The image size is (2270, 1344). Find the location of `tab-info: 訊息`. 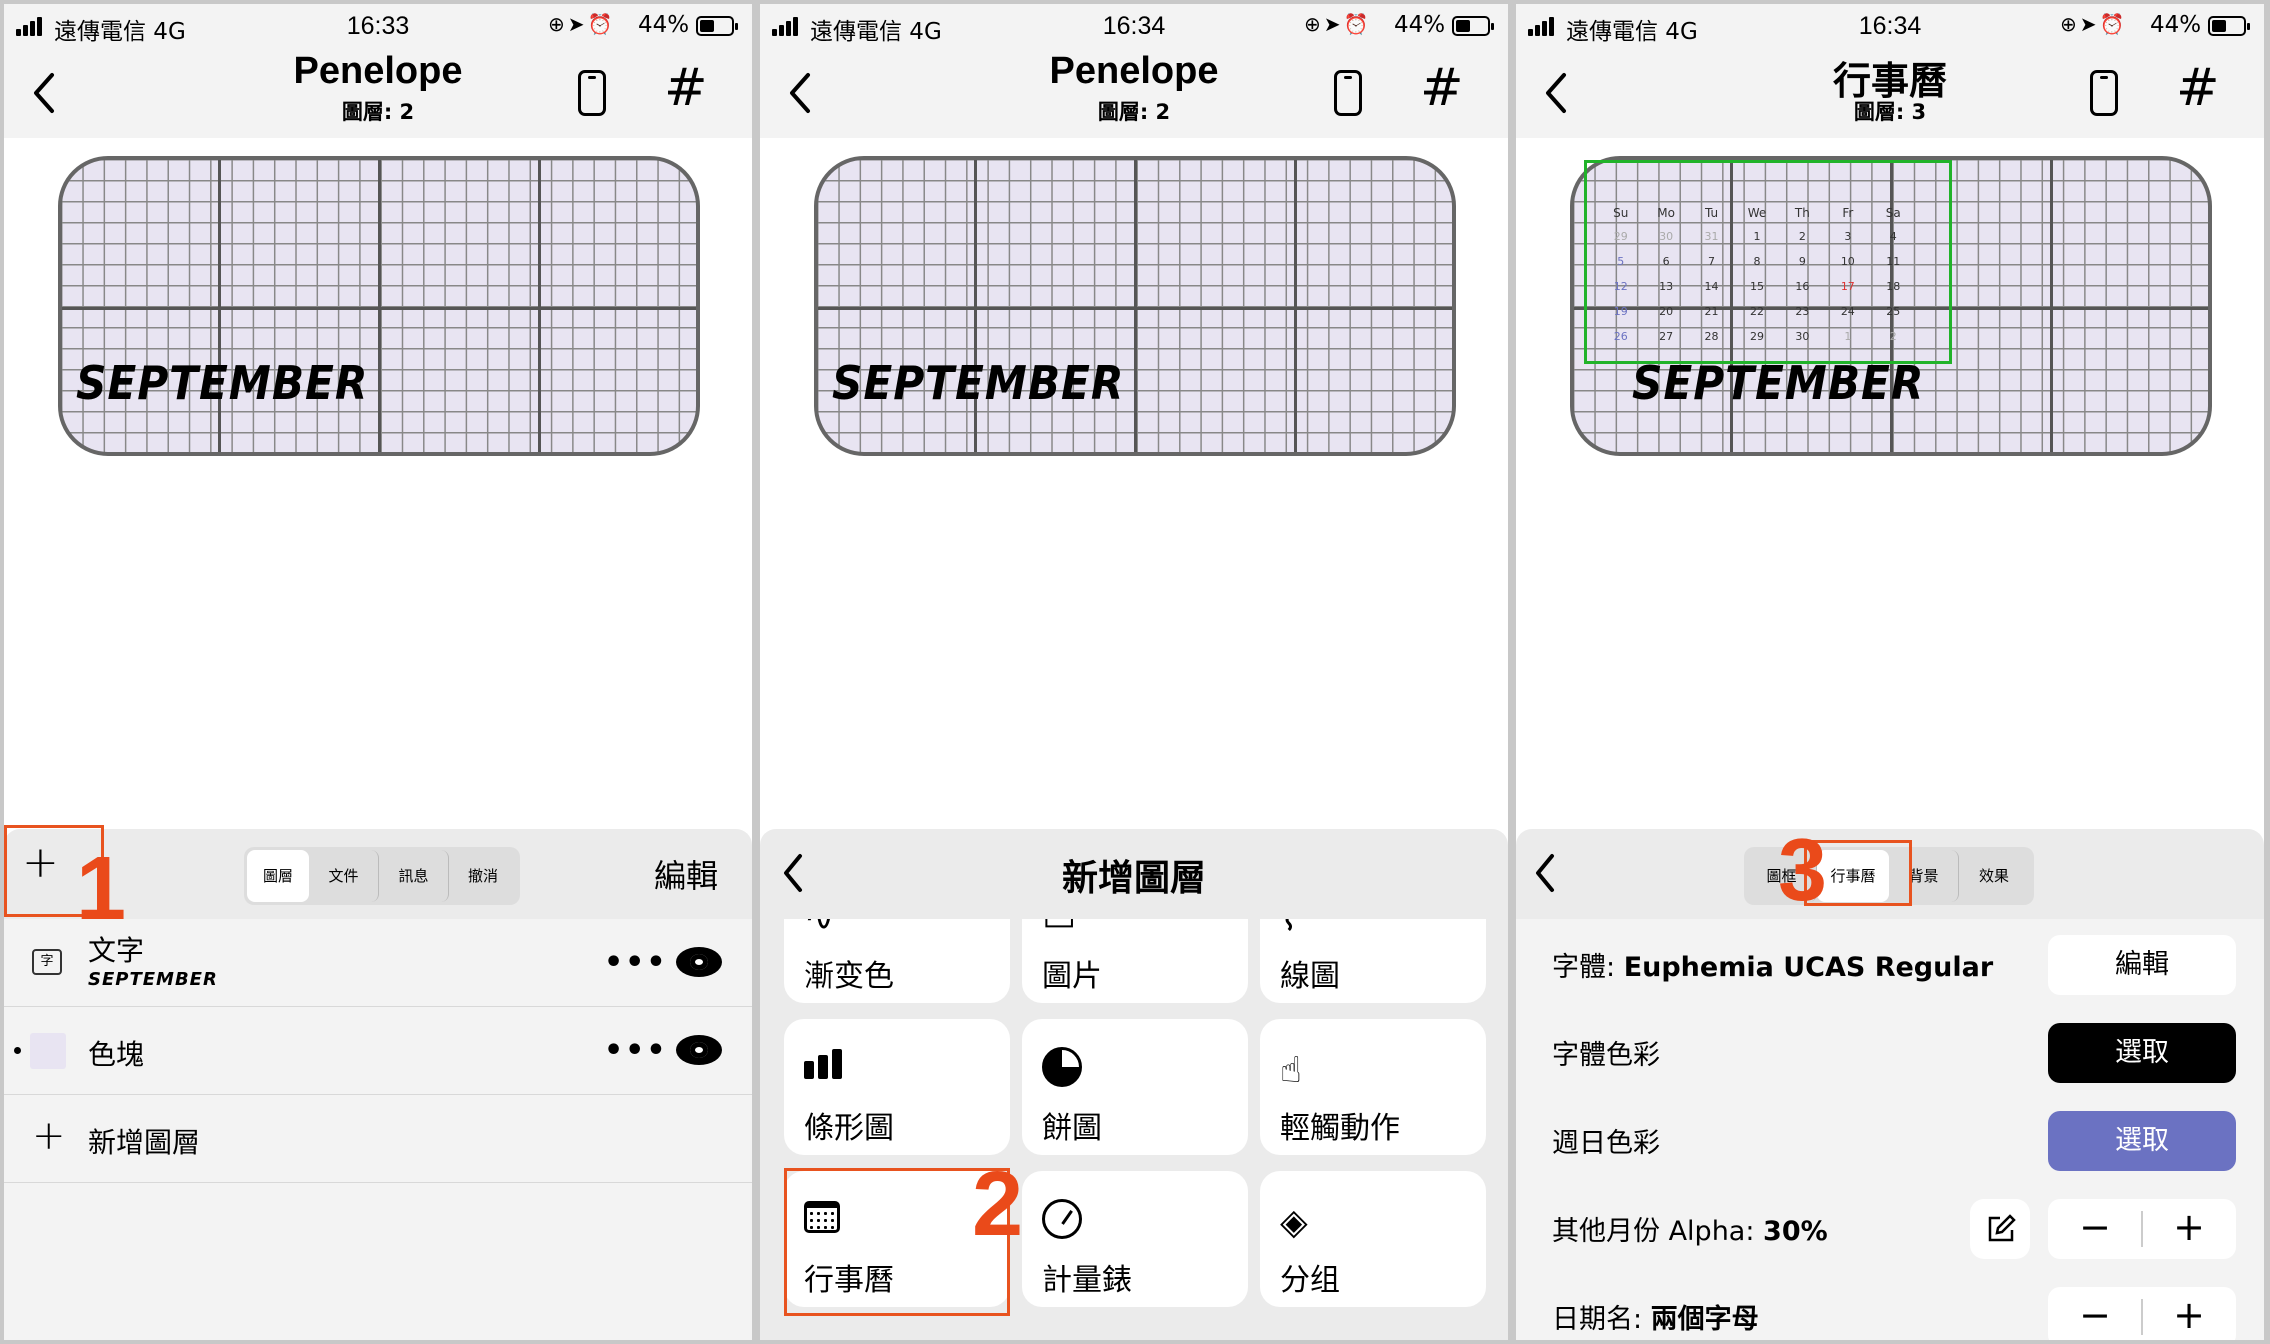

tab-info: 訊息 is located at coordinates (414, 876).